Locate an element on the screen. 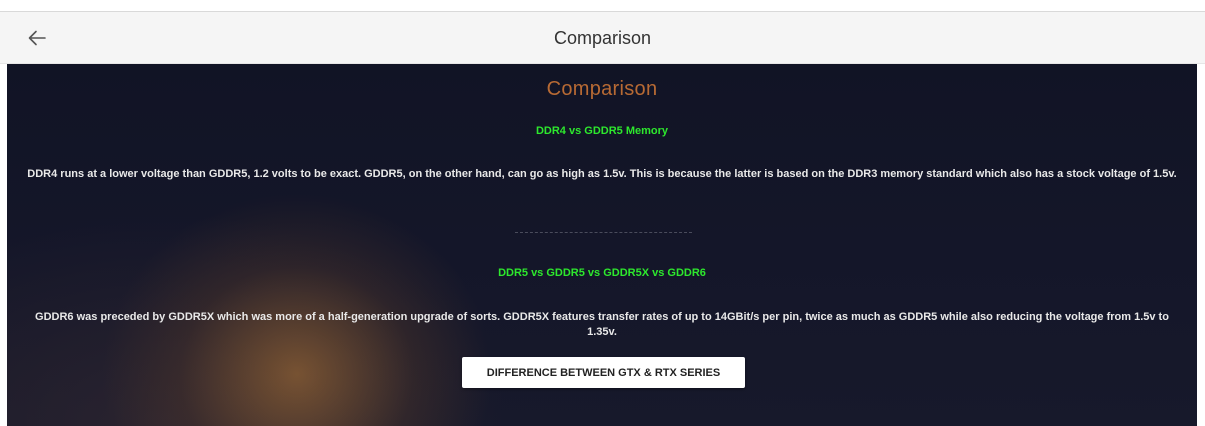  section-title-ddr4-vs-gddr5: DDR4 vs GDDR5 Memory is located at coordinates (602, 131).